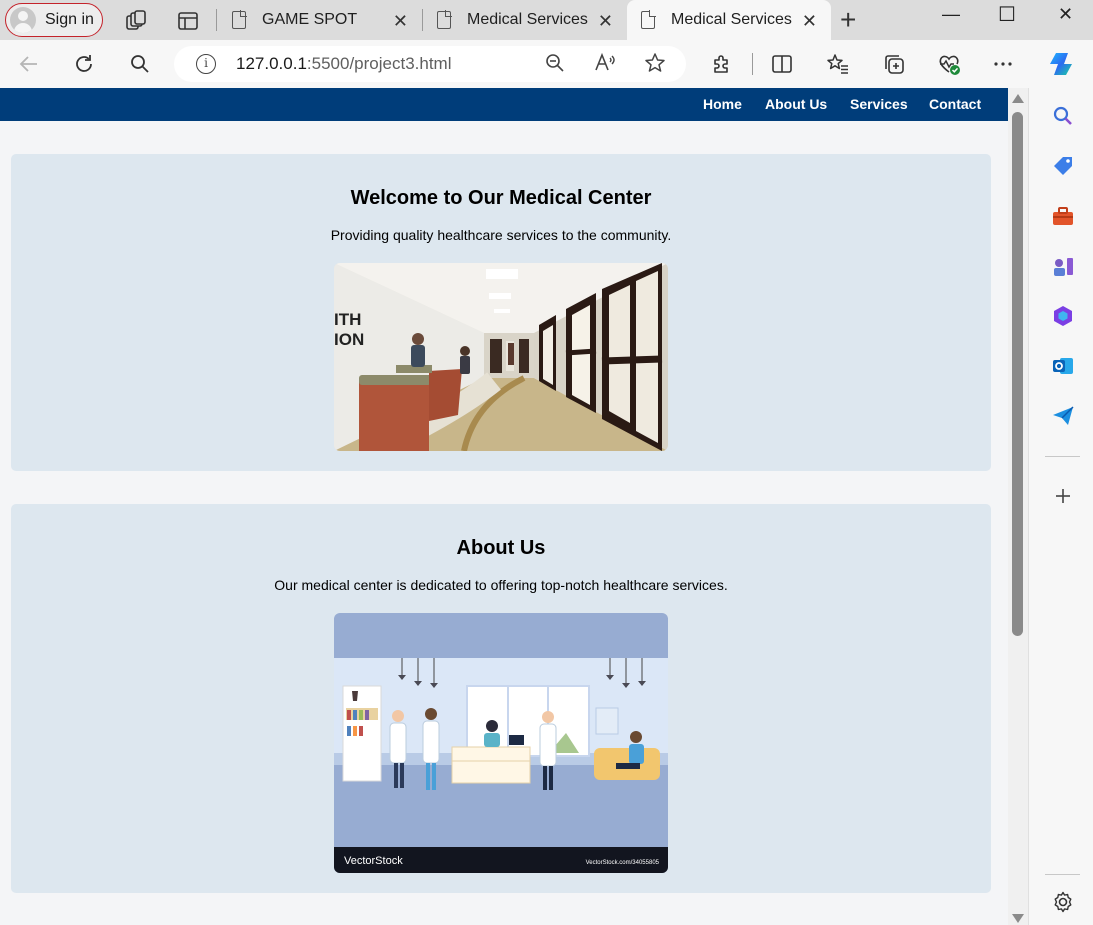  I want to click on browser-toolbar: i 127.0.0.1:5500/project3.html, so click(546, 64).